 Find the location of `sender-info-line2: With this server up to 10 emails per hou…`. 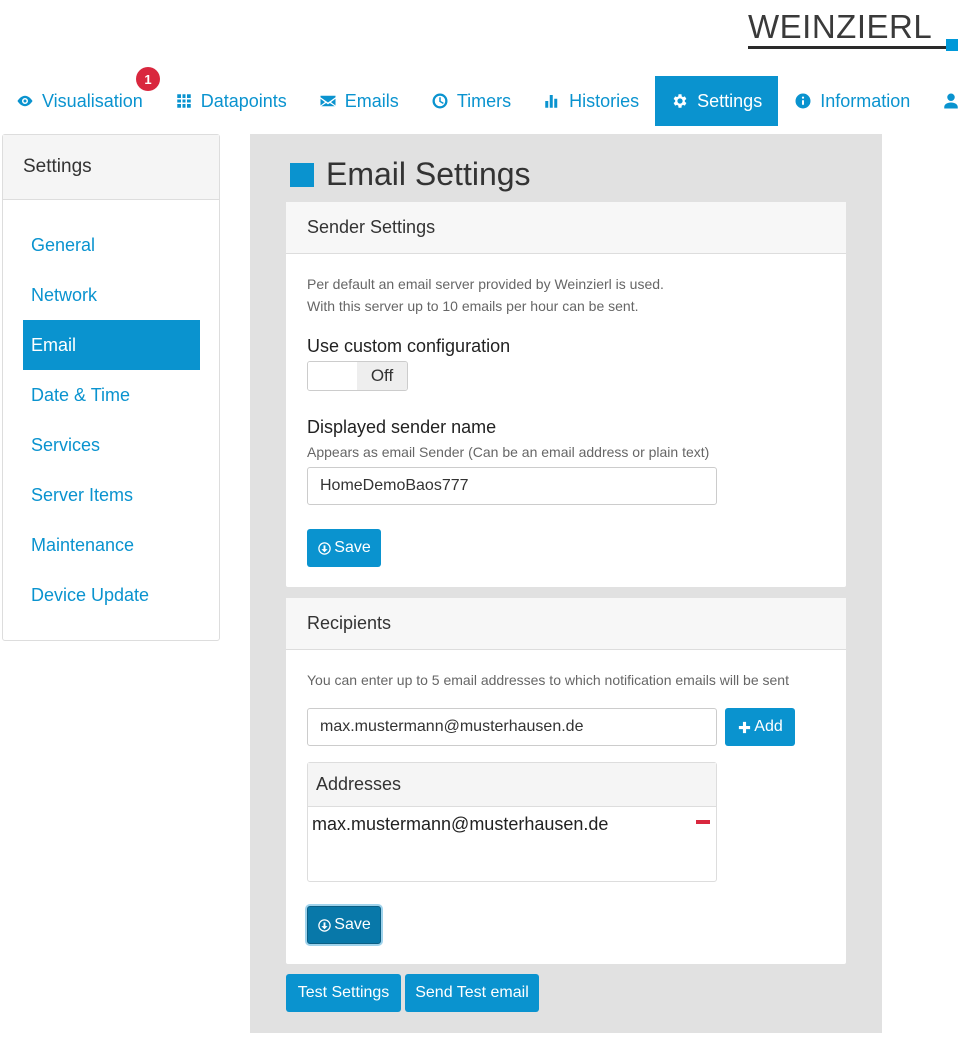

sender-info-line2: With this server up to 10 emails per hou… is located at coordinates (473, 306).